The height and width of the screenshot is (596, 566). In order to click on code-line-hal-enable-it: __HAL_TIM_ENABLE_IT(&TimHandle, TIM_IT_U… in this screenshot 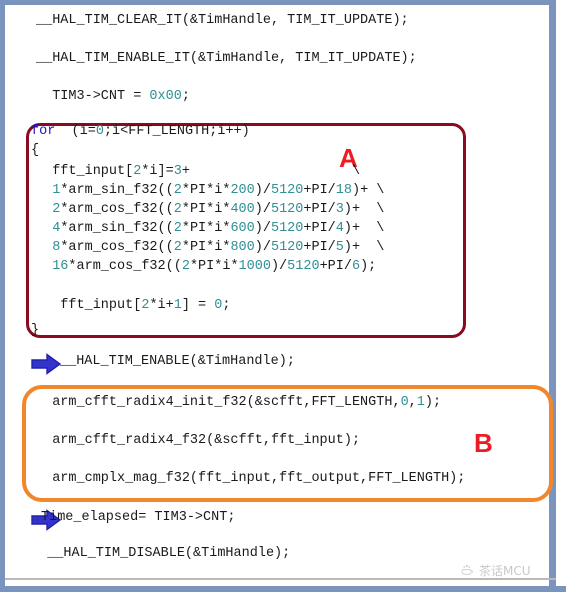, I will do `click(226, 58)`.